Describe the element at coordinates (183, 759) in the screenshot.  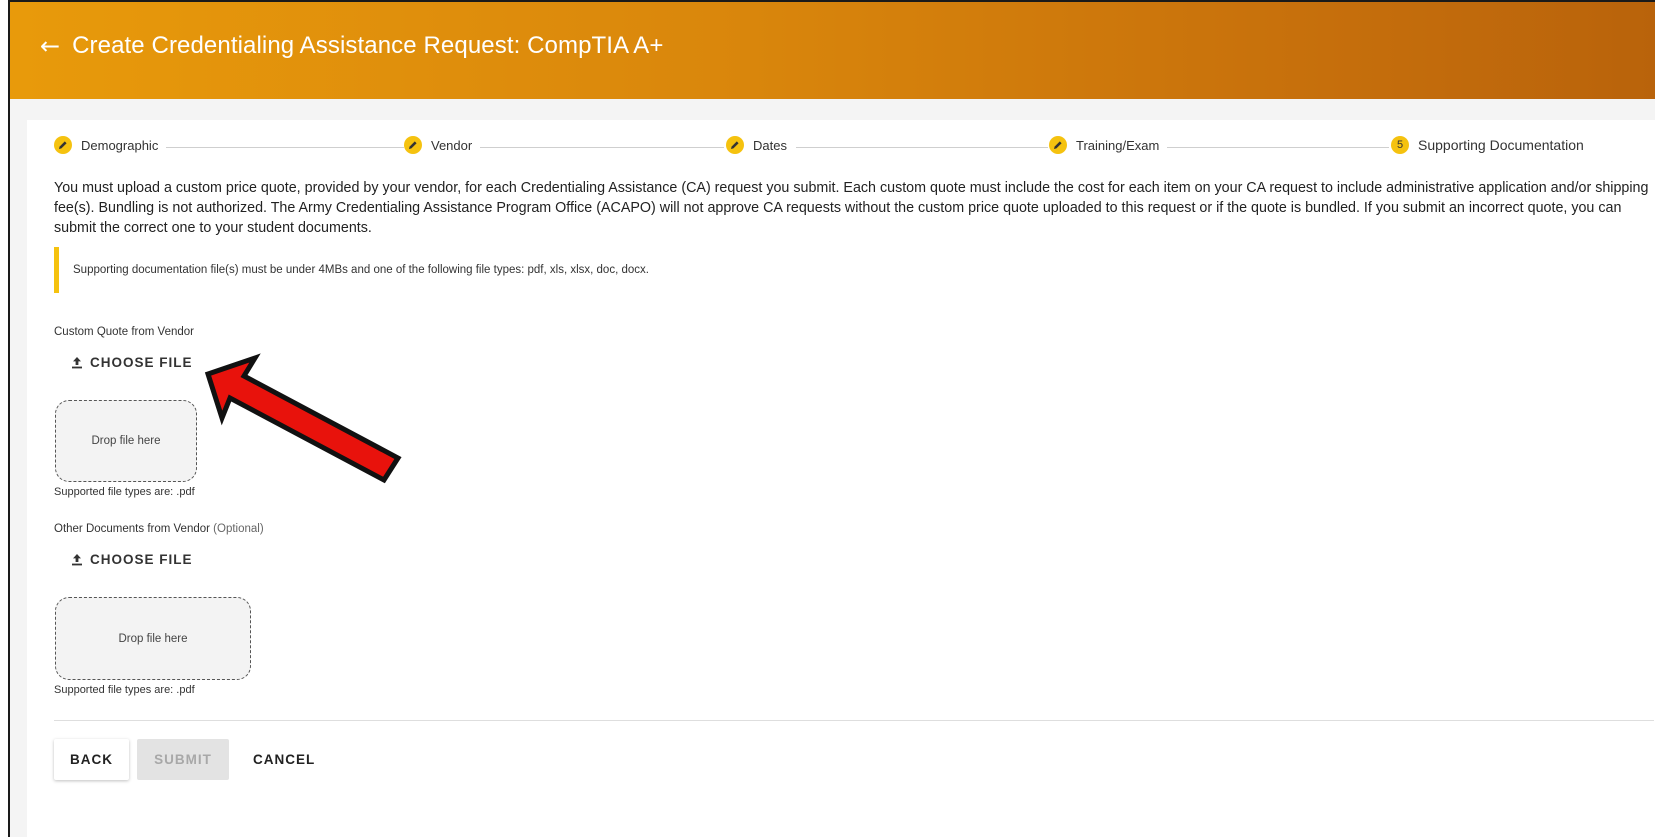
I see `submit-button: SUBMIT` at that location.